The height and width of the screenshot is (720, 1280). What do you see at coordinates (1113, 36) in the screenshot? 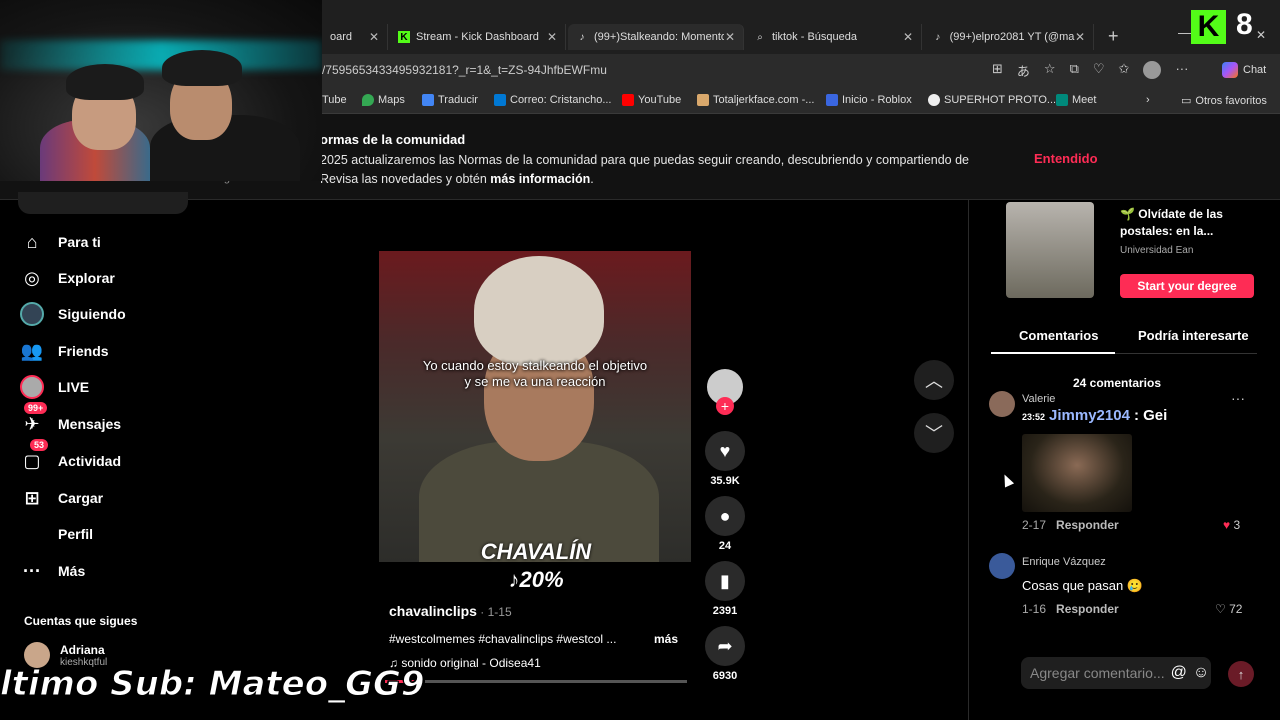
I see `new-tab-icon: +` at bounding box center [1113, 36].